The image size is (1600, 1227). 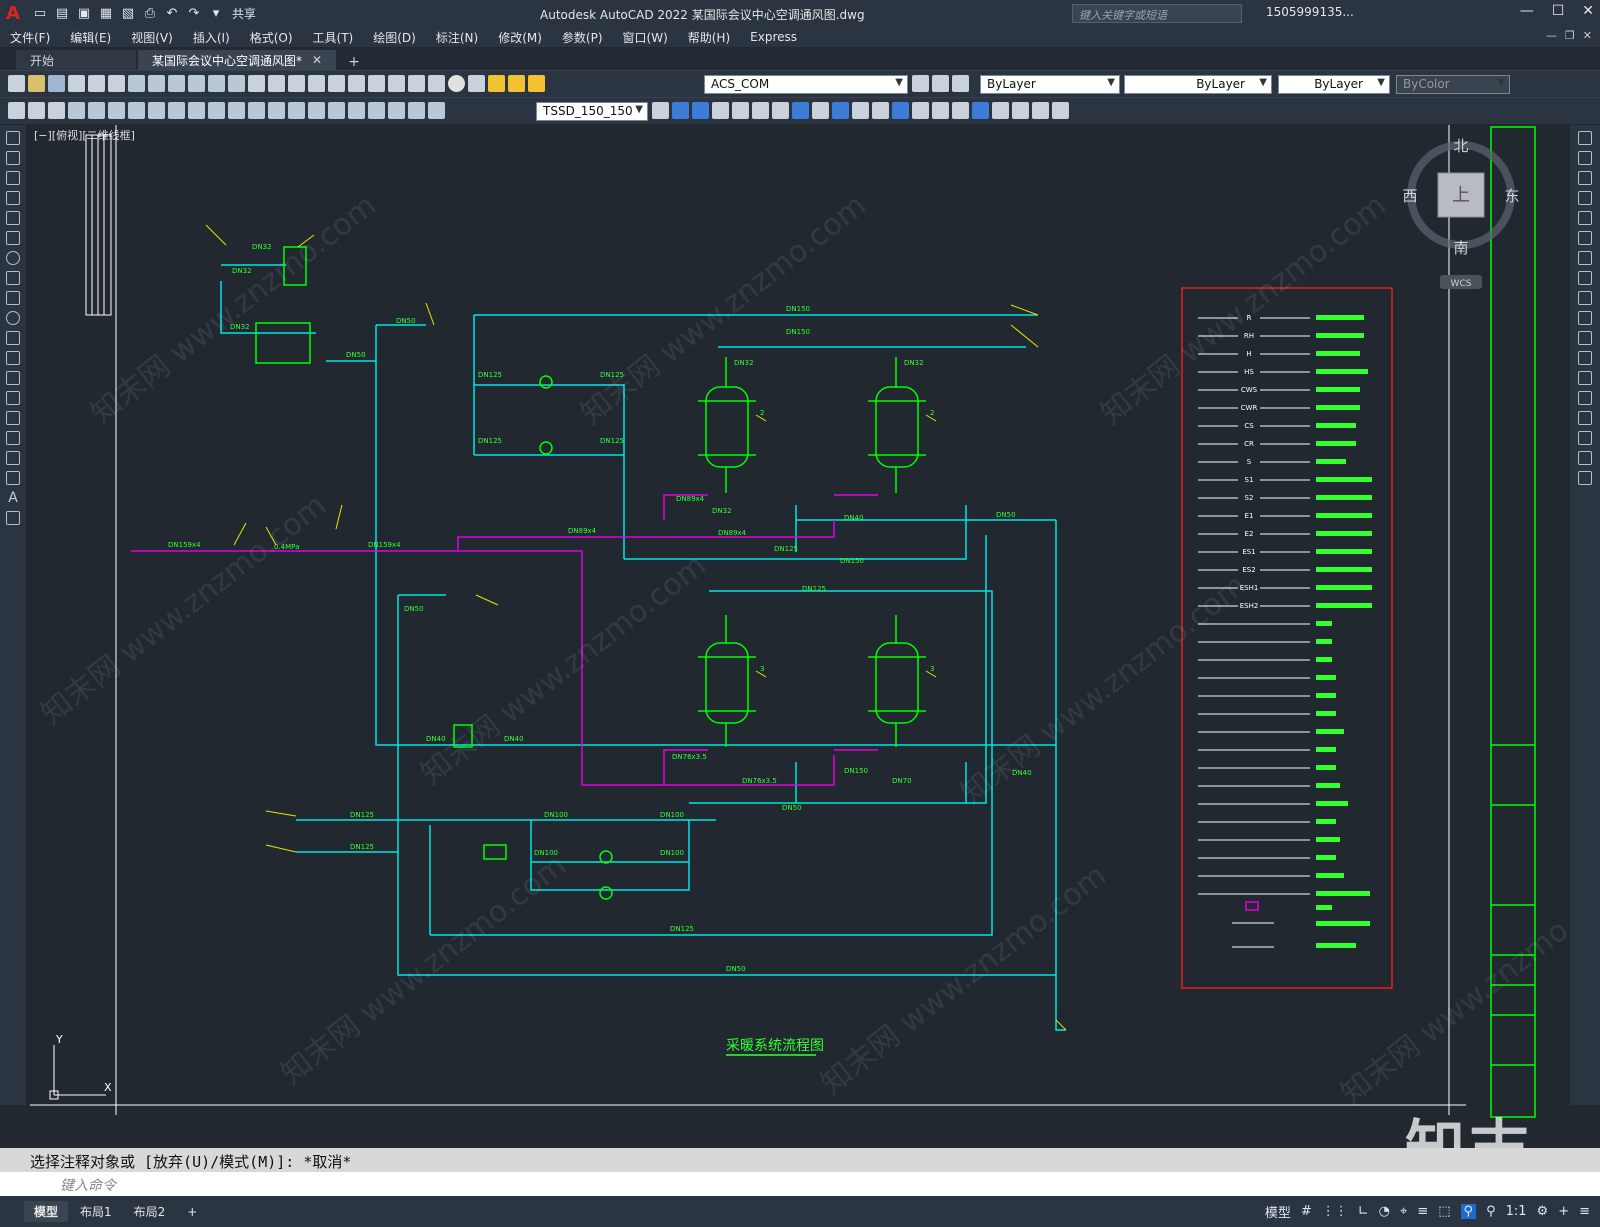 What do you see at coordinates (1585, 238) in the screenshot?
I see `move-icon` at bounding box center [1585, 238].